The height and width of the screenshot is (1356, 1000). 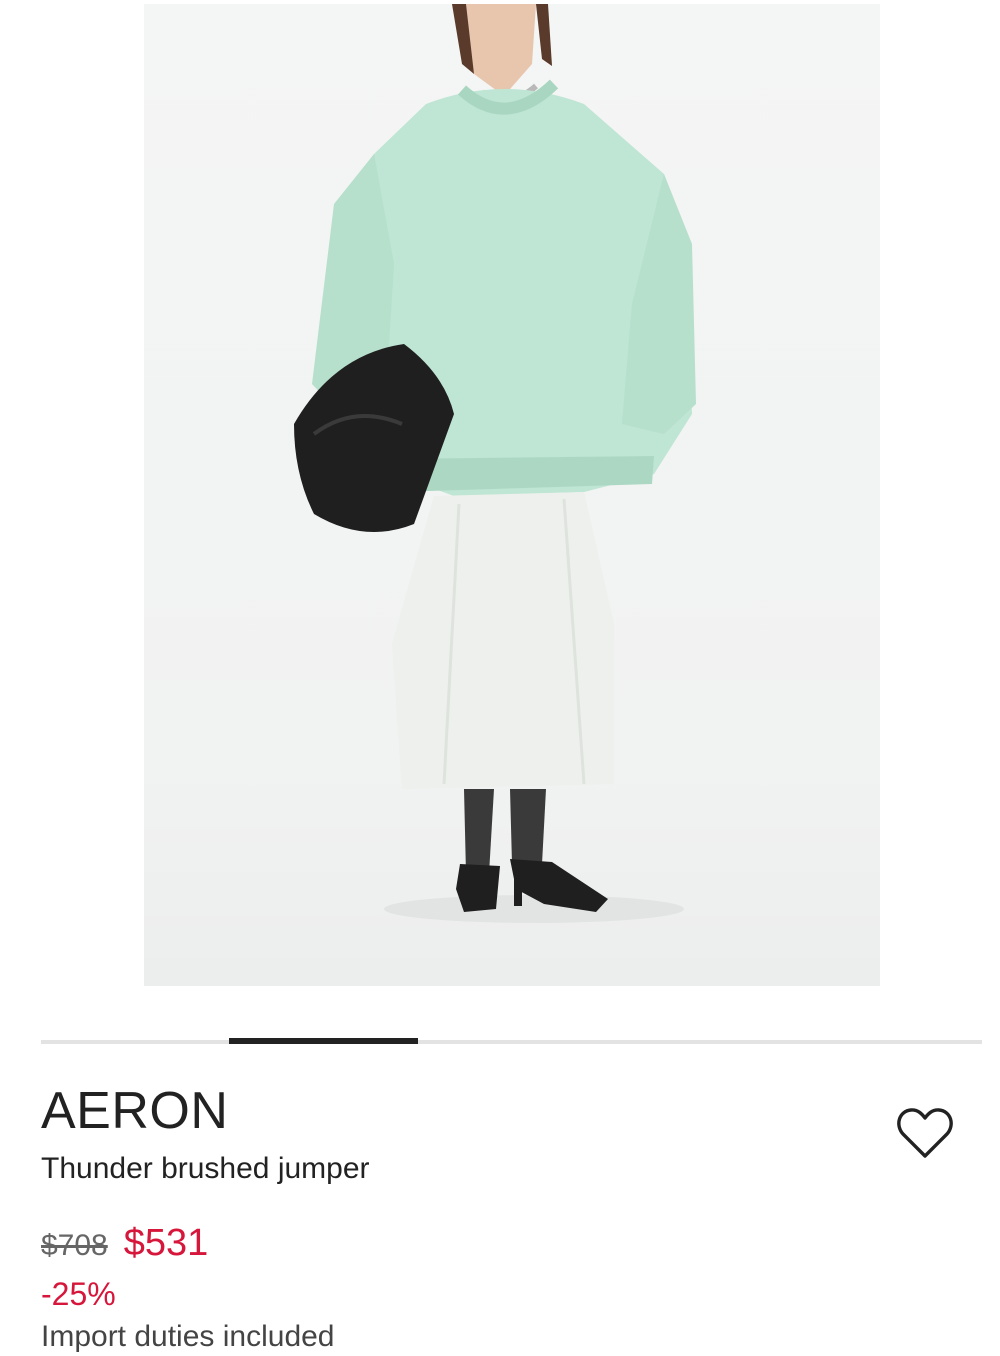 I want to click on import-duties-note: Import duties included, so click(x=188, y=1336).